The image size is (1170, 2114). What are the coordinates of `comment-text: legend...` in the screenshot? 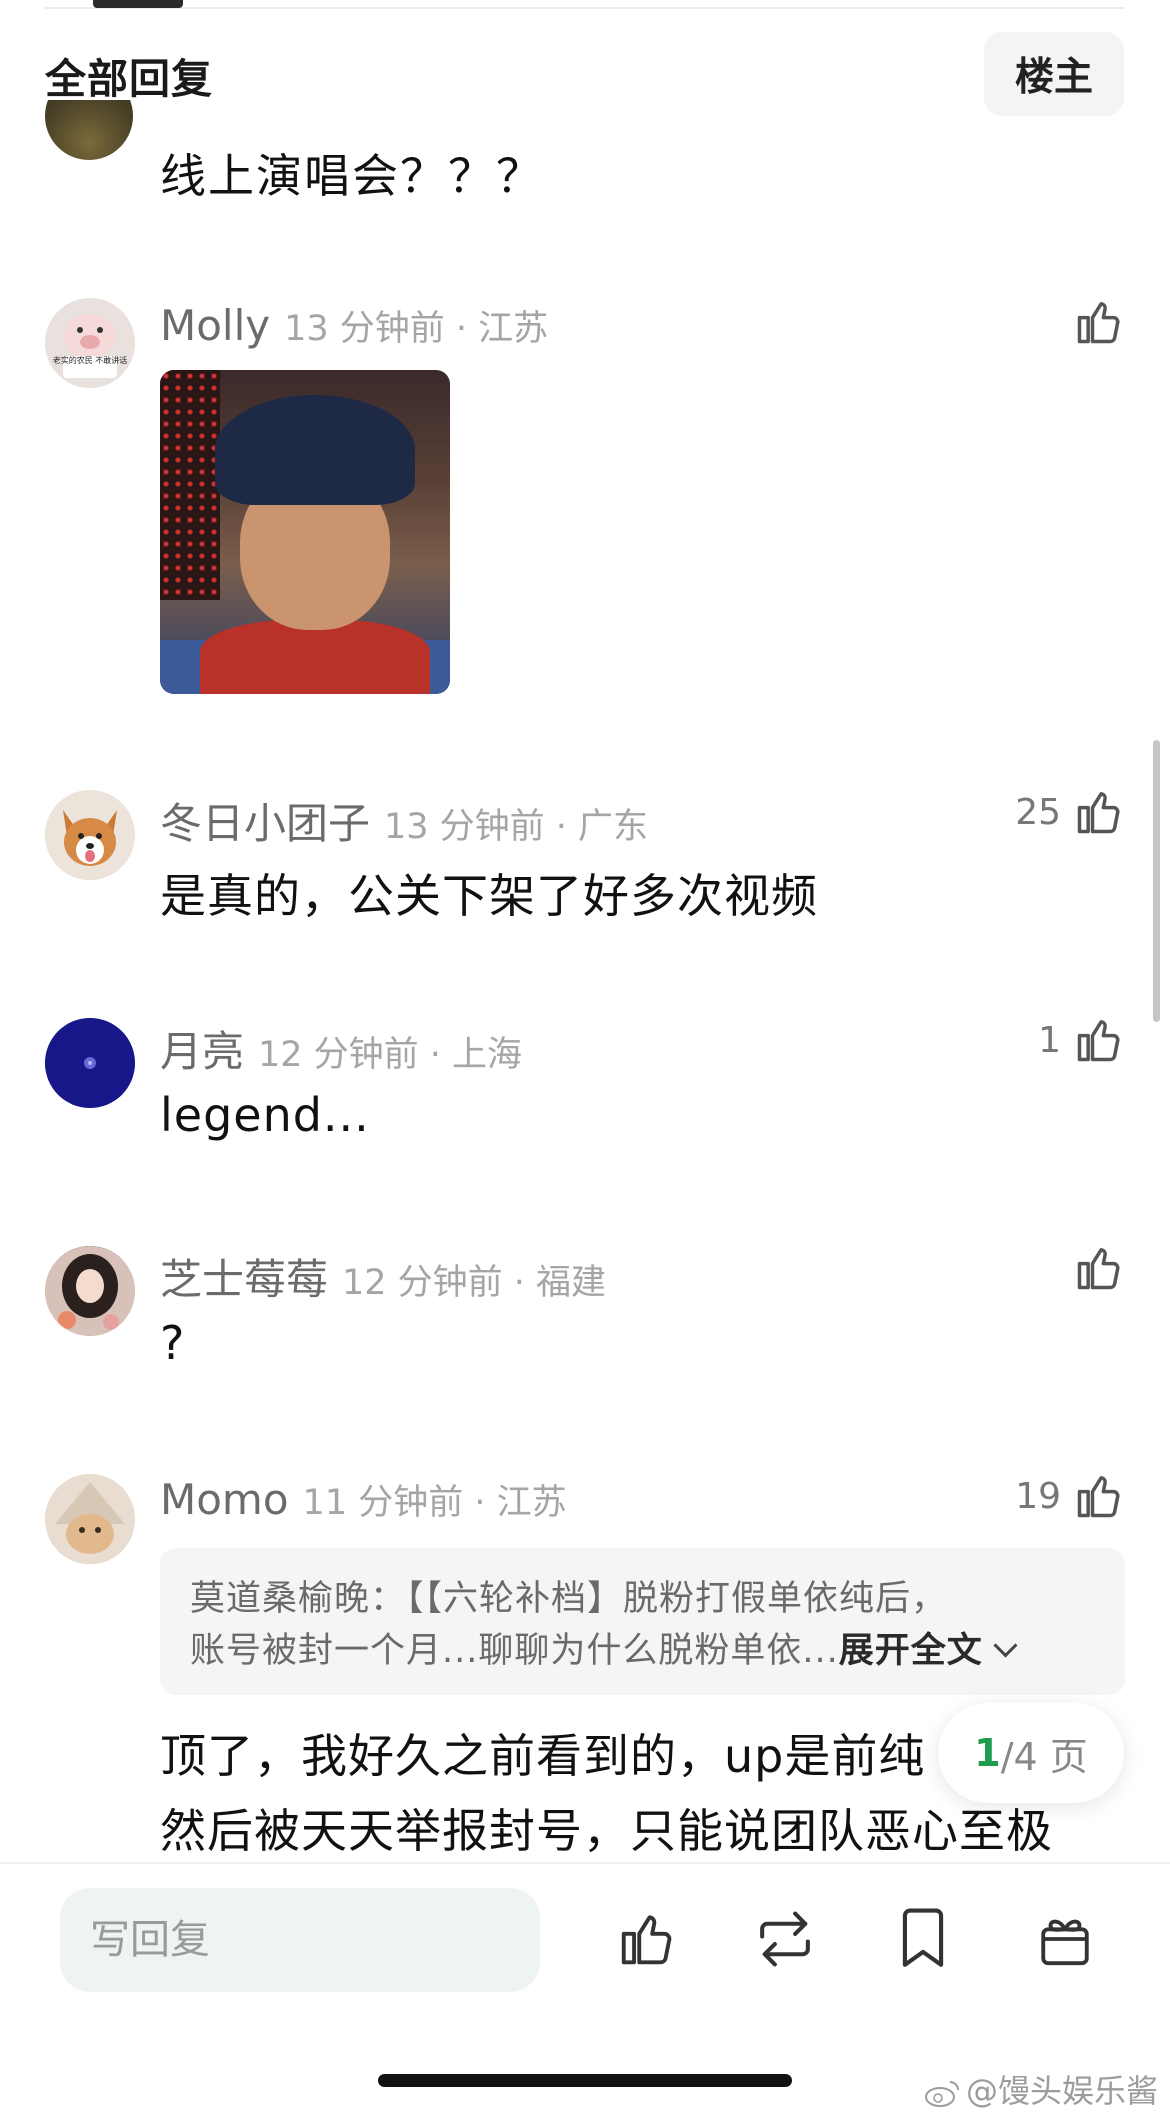 It's located at (265, 1115).